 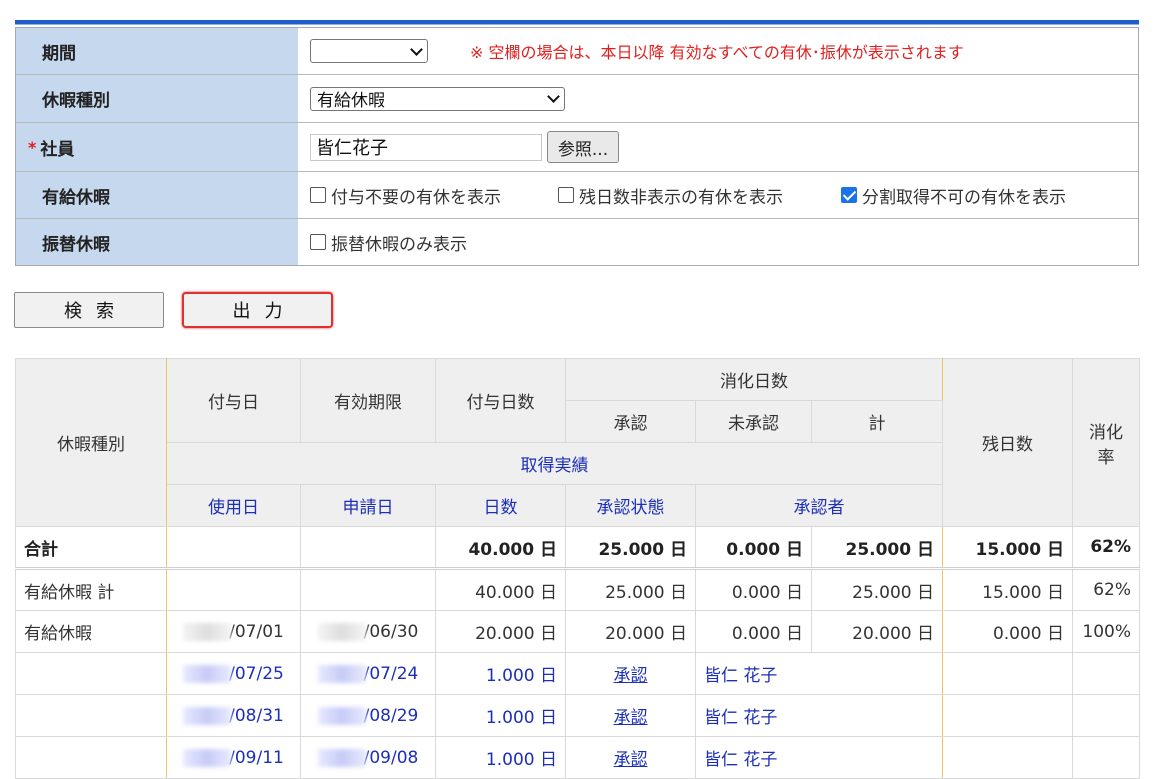 What do you see at coordinates (1106, 442) in the screenshot?
I see `col-rate: 消化率` at bounding box center [1106, 442].